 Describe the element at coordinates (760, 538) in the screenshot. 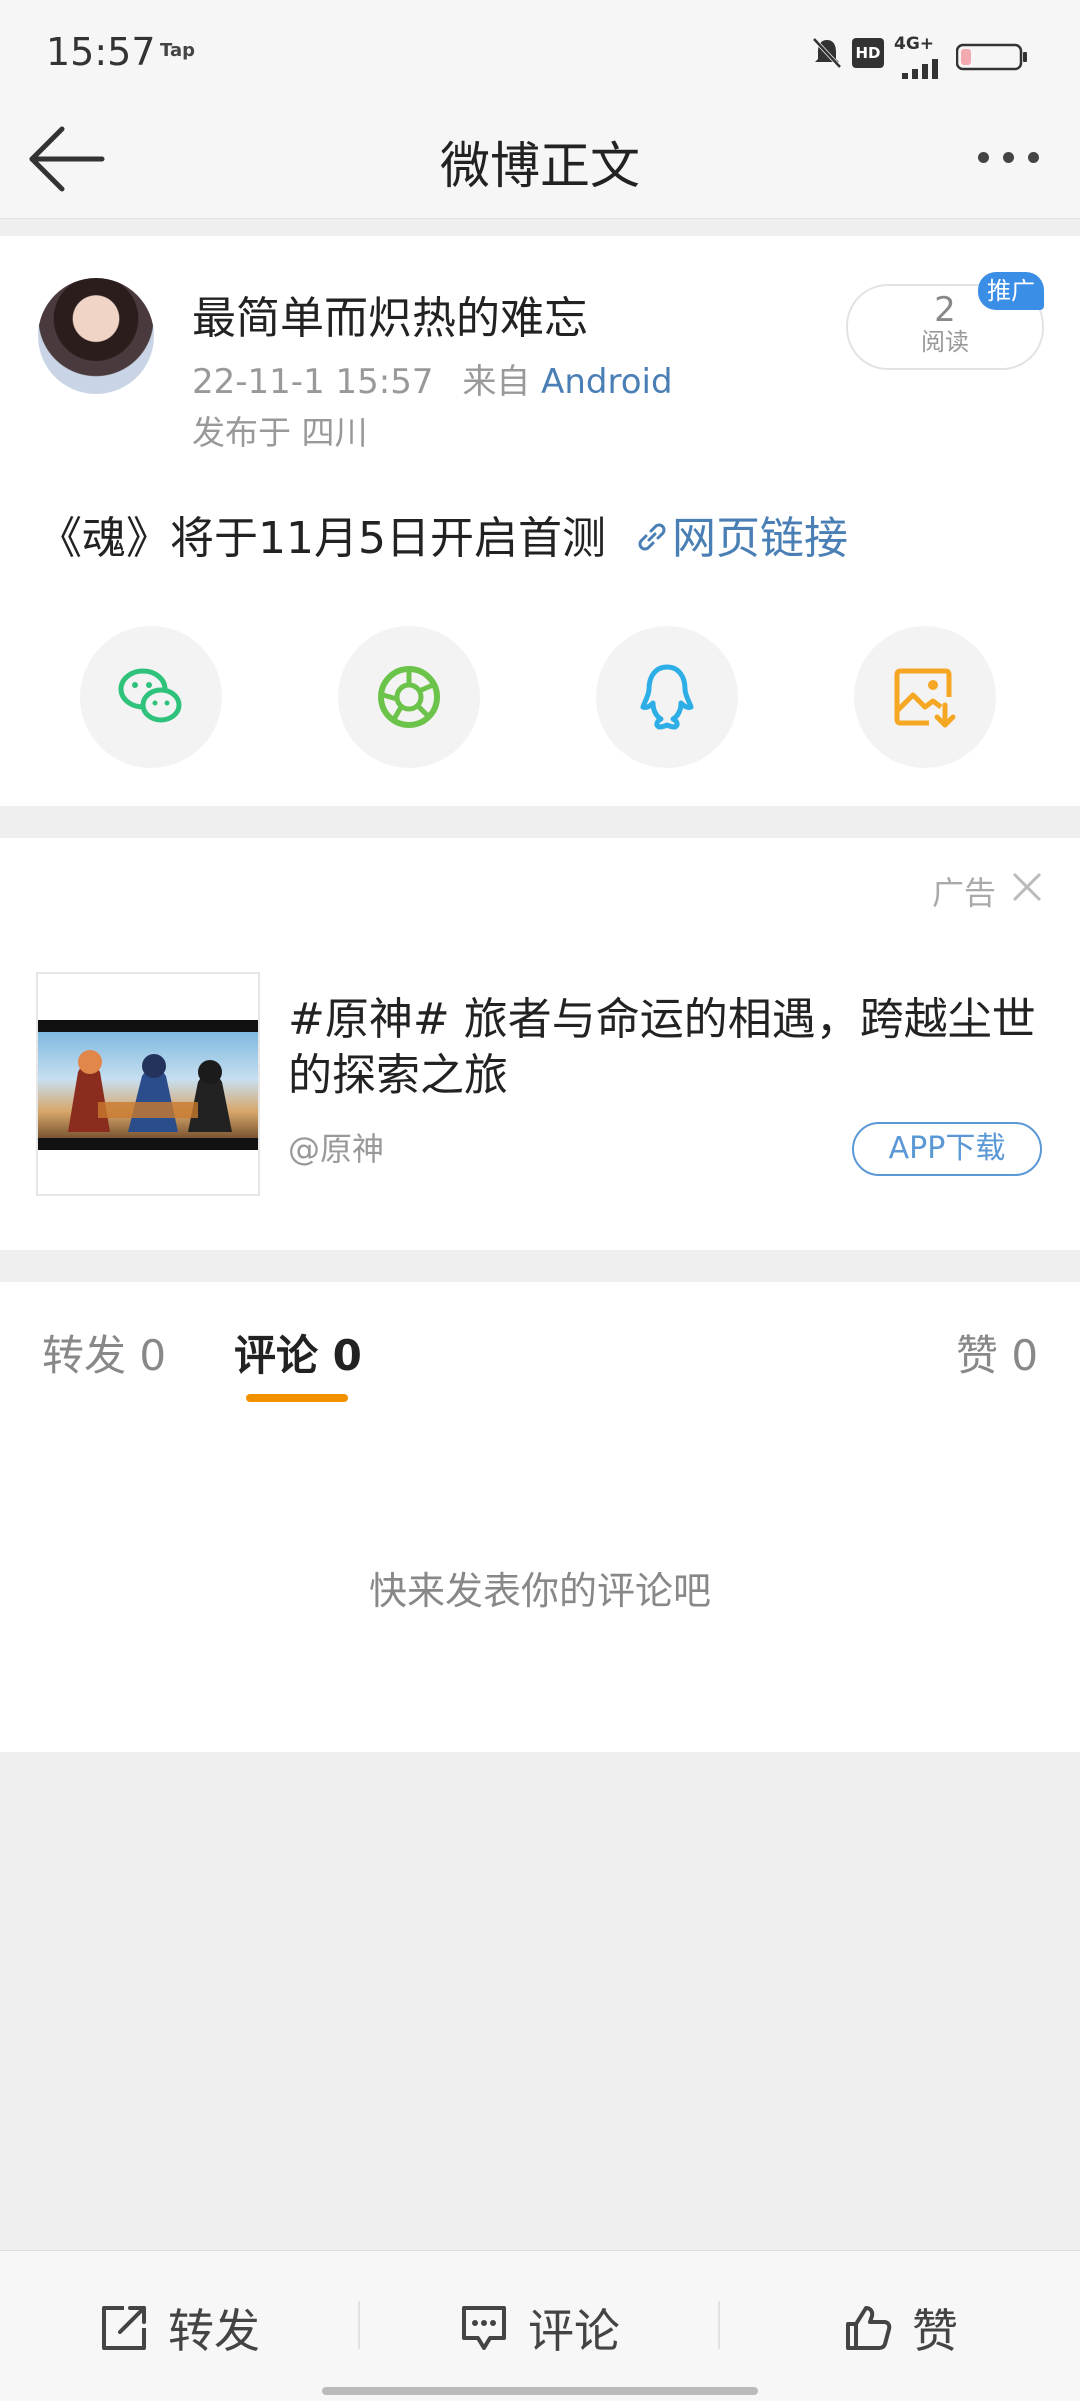

I see `web-link: 网页链接` at that location.